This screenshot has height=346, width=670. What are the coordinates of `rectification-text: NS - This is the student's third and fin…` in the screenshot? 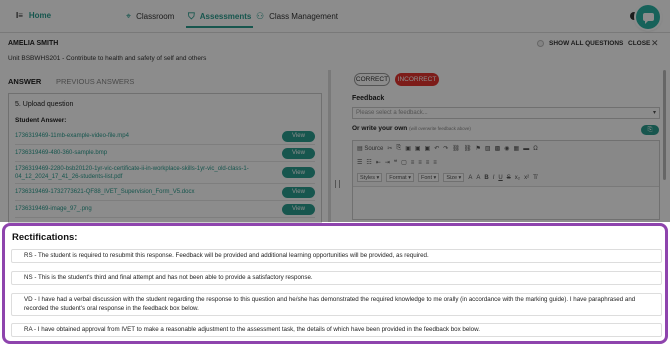 It's located at (168, 277).